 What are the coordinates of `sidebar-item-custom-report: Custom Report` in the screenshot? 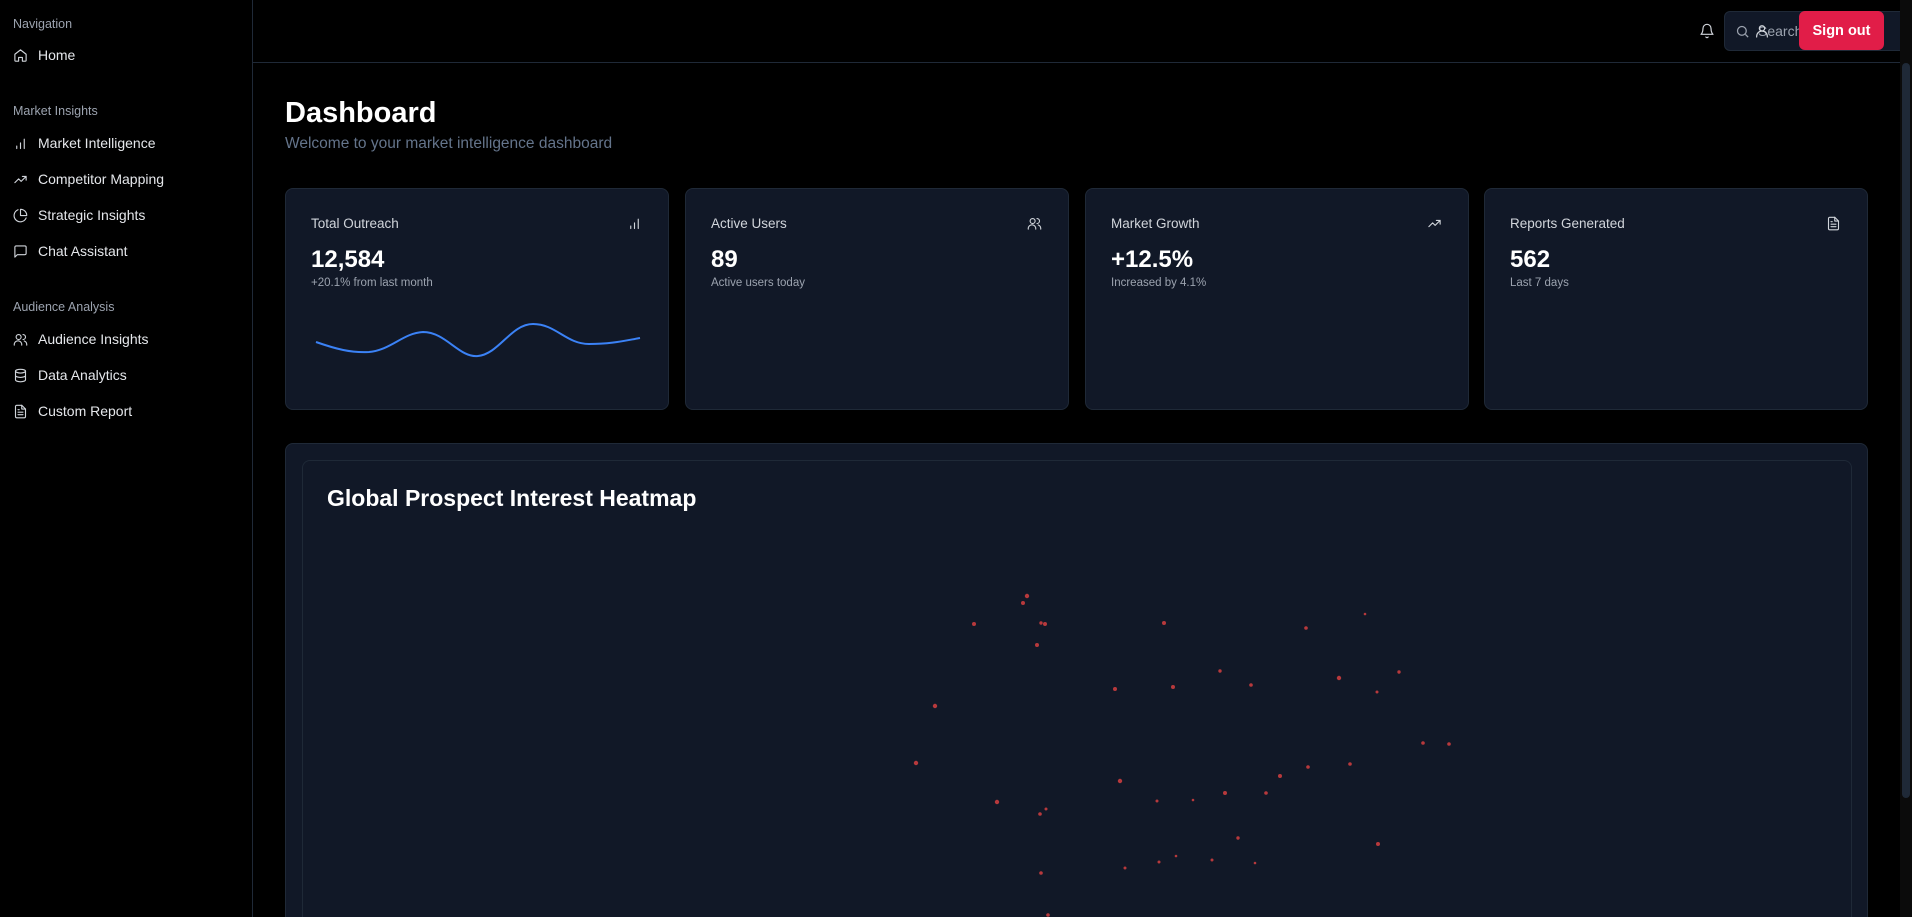 It's located at (72, 411).